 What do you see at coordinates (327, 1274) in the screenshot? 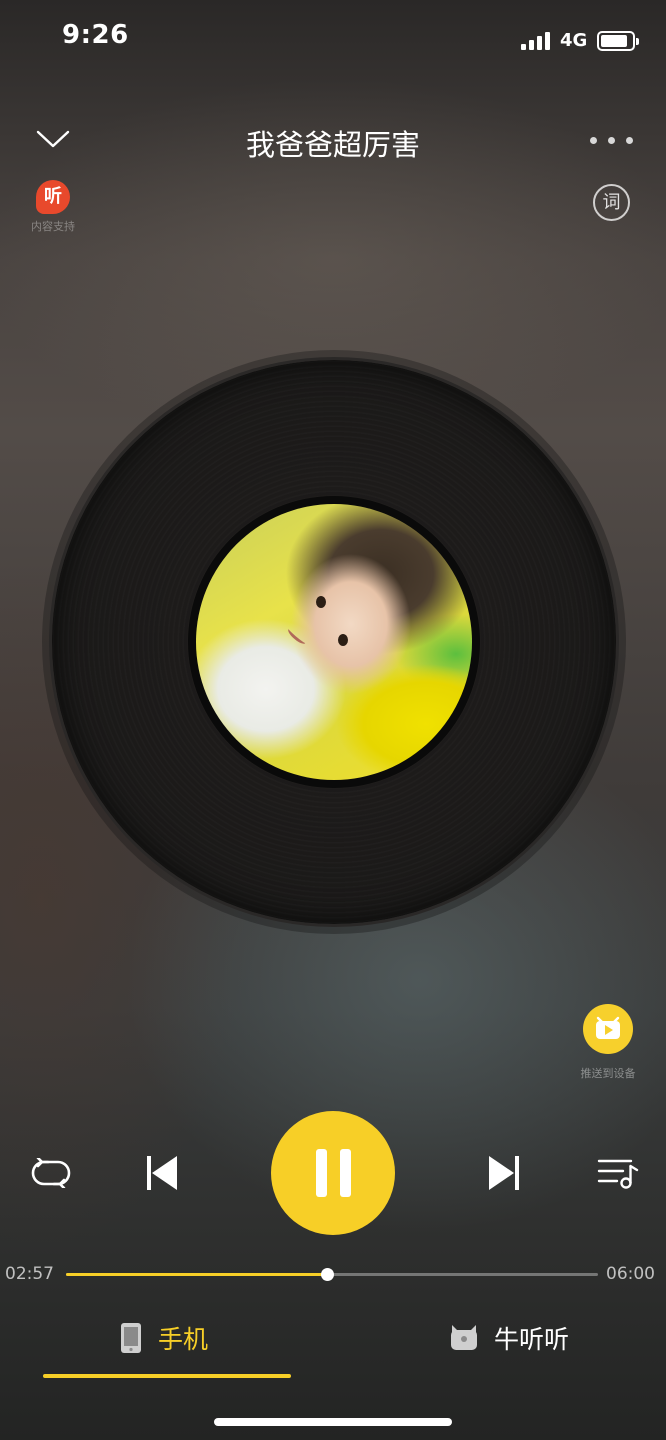
I see `progress-thumb` at bounding box center [327, 1274].